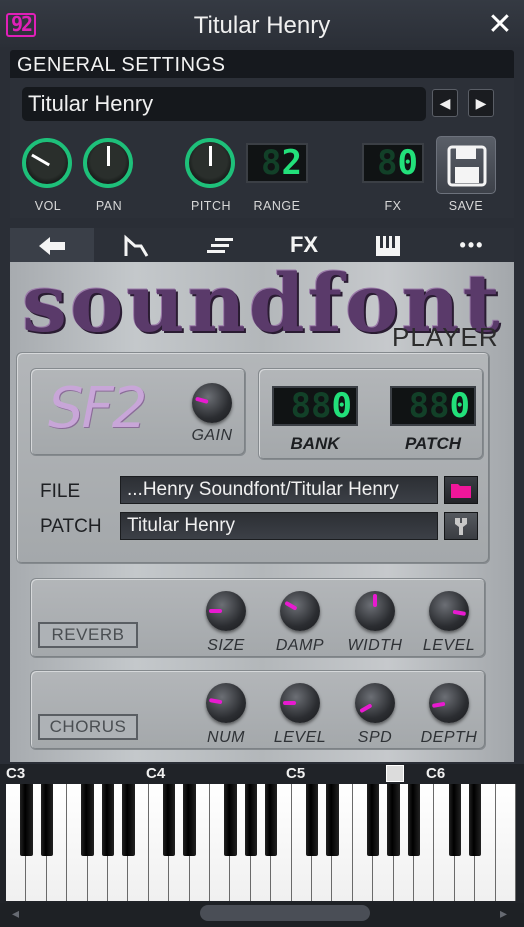 The height and width of the screenshot is (927, 524). Describe the element at coordinates (88, 635) in the screenshot. I see `reverb-toggle-button: REVERB` at that location.